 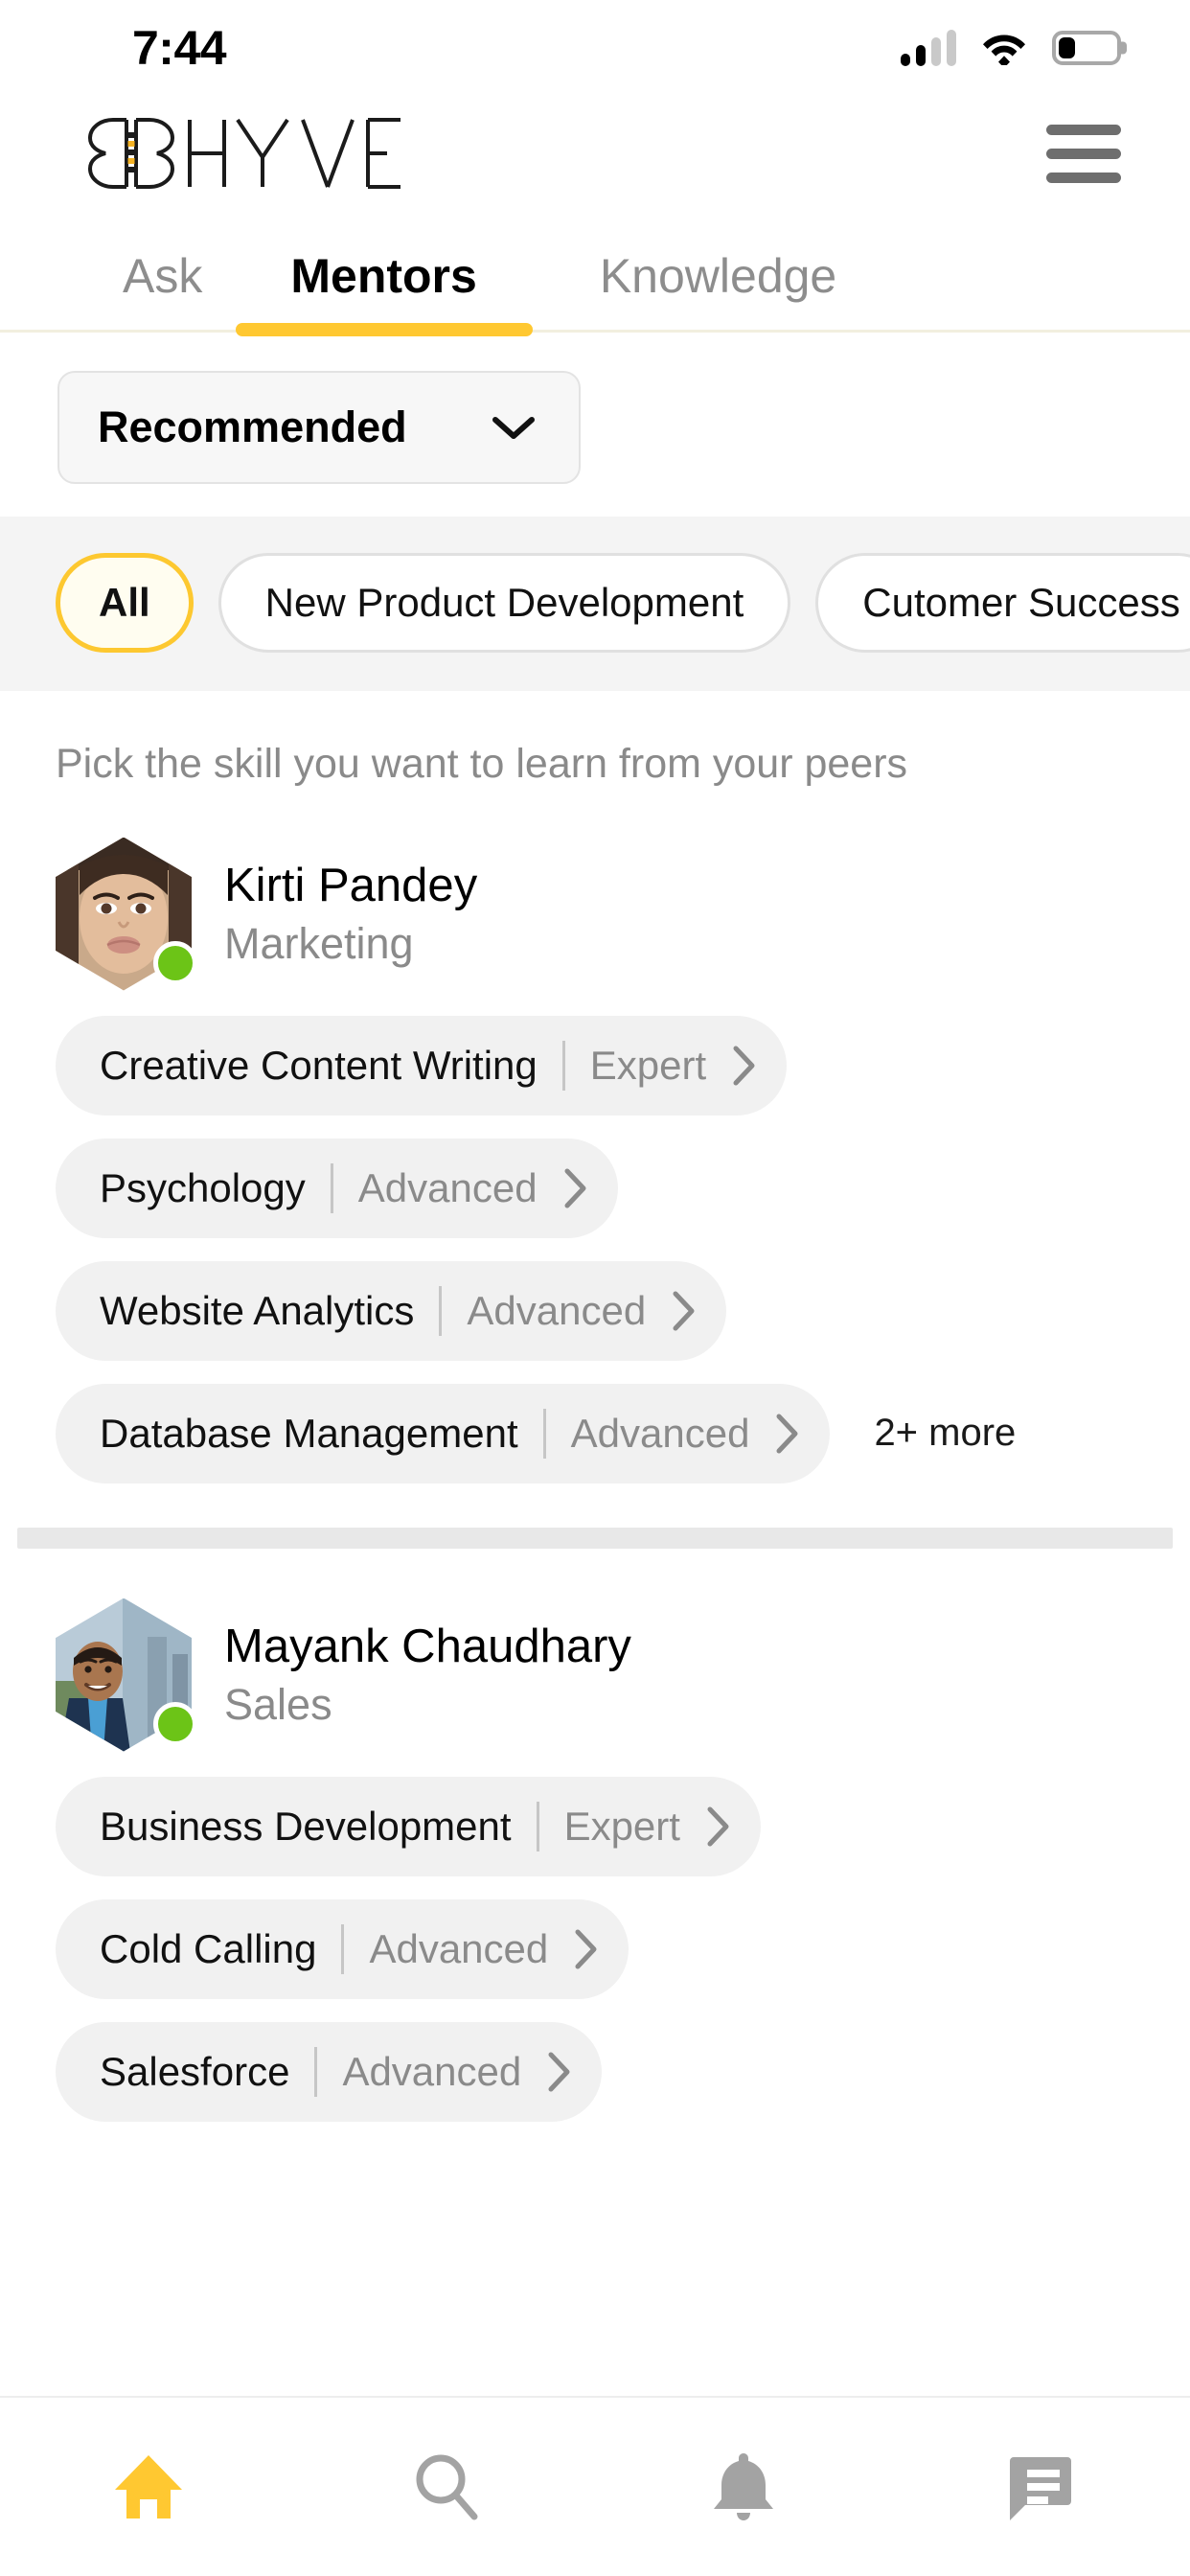 What do you see at coordinates (1004, 49) in the screenshot?
I see `wifi-icon` at bounding box center [1004, 49].